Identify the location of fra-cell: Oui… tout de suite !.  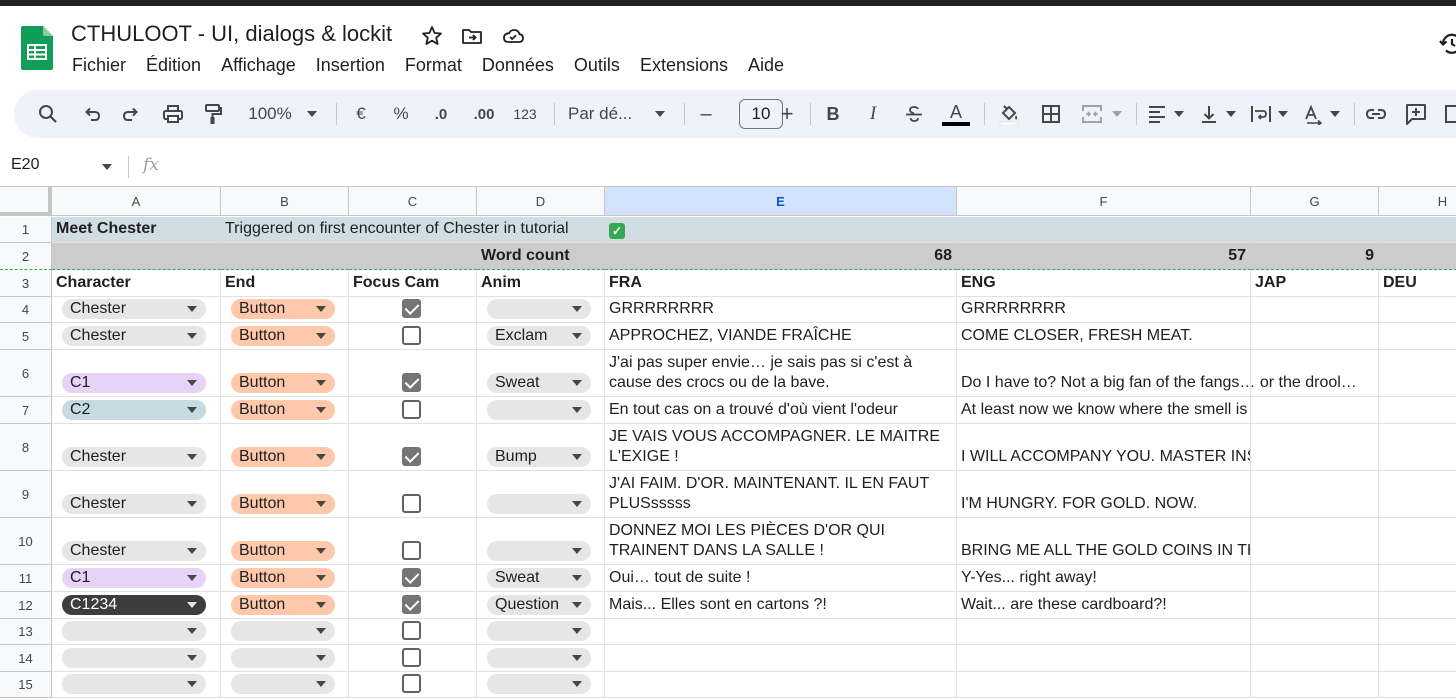
(781, 578).